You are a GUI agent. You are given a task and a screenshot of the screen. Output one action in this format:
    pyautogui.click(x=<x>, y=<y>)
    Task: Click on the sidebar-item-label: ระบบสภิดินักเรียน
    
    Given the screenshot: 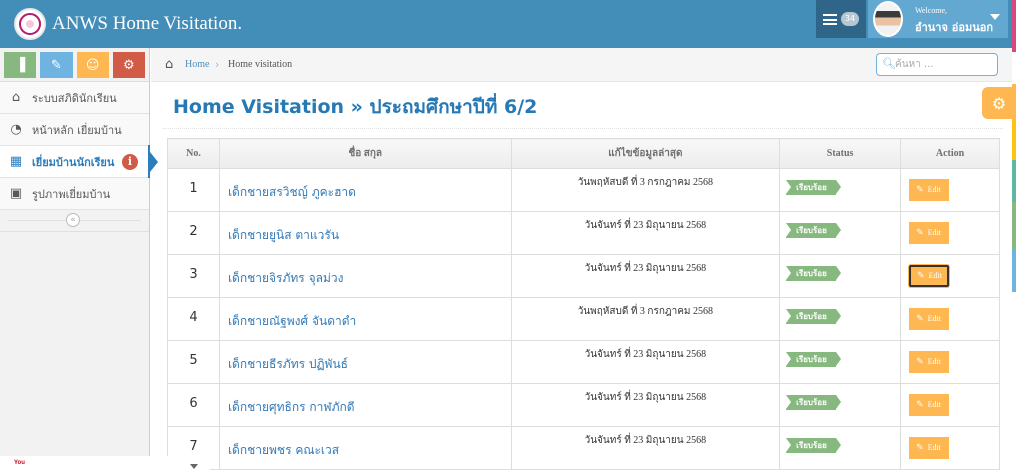 What is the action you would take?
    pyautogui.click(x=74, y=98)
    